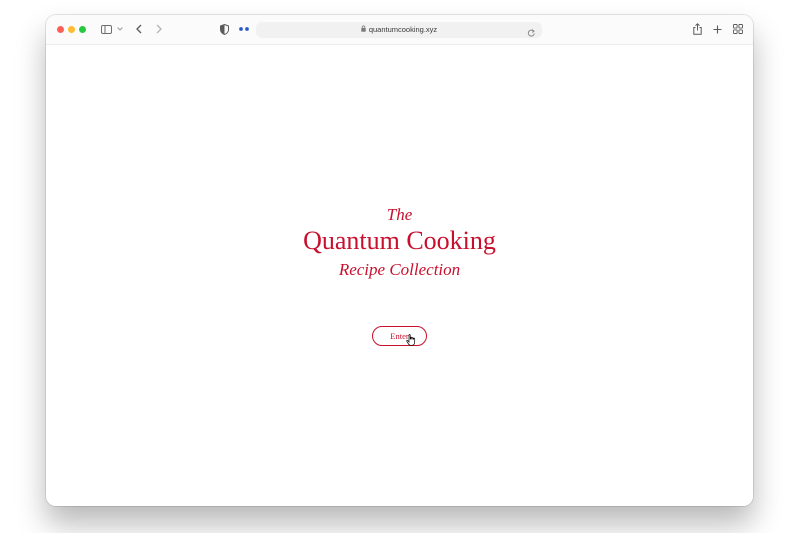  What do you see at coordinates (697, 29) in the screenshot?
I see `share-icon` at bounding box center [697, 29].